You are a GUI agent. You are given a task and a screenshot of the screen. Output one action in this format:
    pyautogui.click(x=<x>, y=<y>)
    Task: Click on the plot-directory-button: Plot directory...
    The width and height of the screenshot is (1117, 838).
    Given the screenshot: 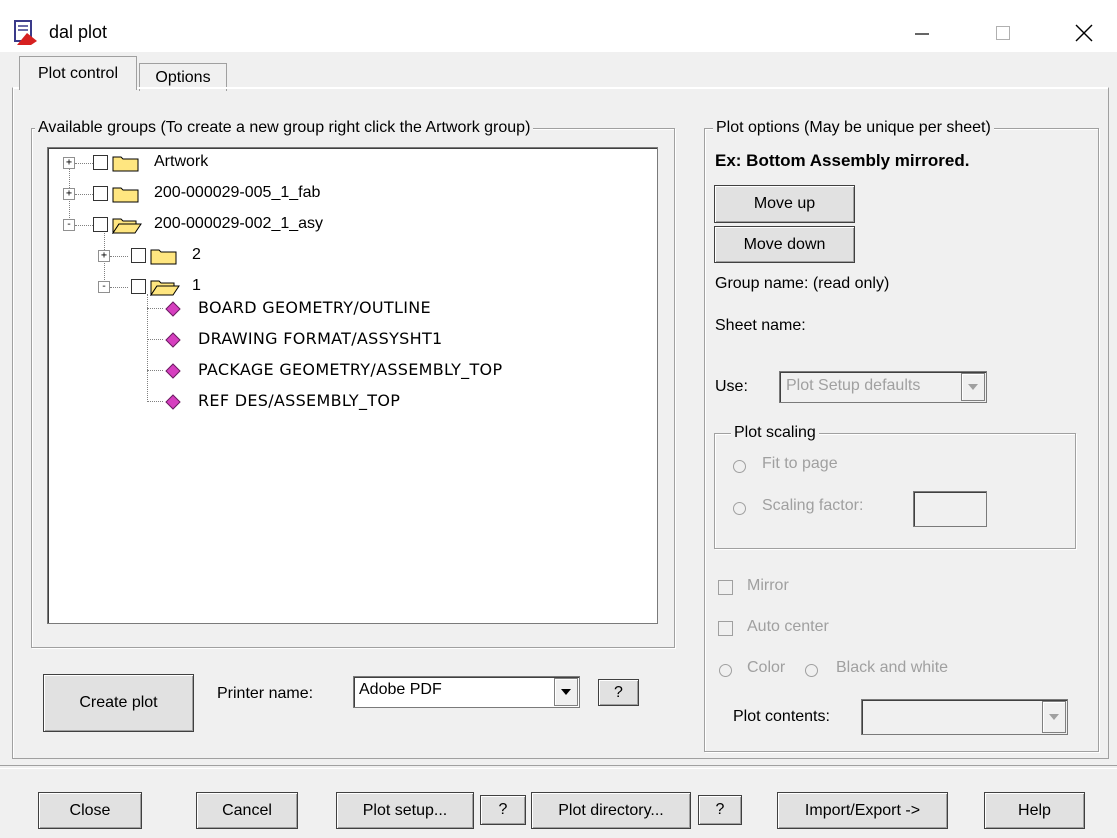 What is the action you would take?
    pyautogui.click(x=611, y=810)
    